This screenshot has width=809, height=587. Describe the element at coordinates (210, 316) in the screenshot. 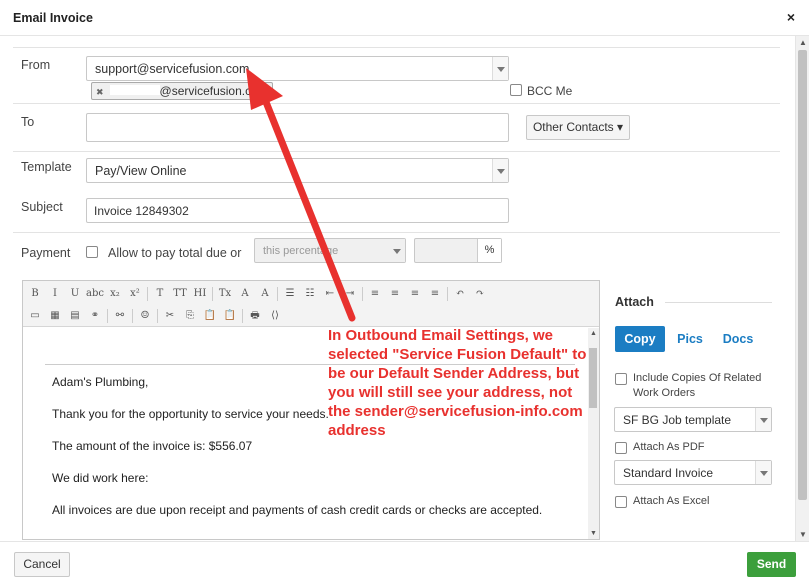

I see `toolbar-button-8: 📋` at that location.